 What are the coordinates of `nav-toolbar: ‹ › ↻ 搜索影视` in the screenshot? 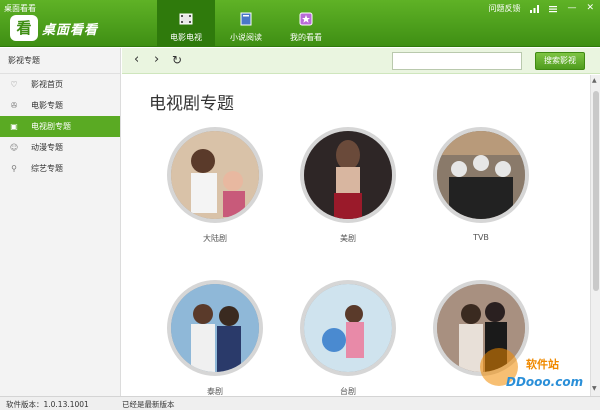 It's located at (361, 61).